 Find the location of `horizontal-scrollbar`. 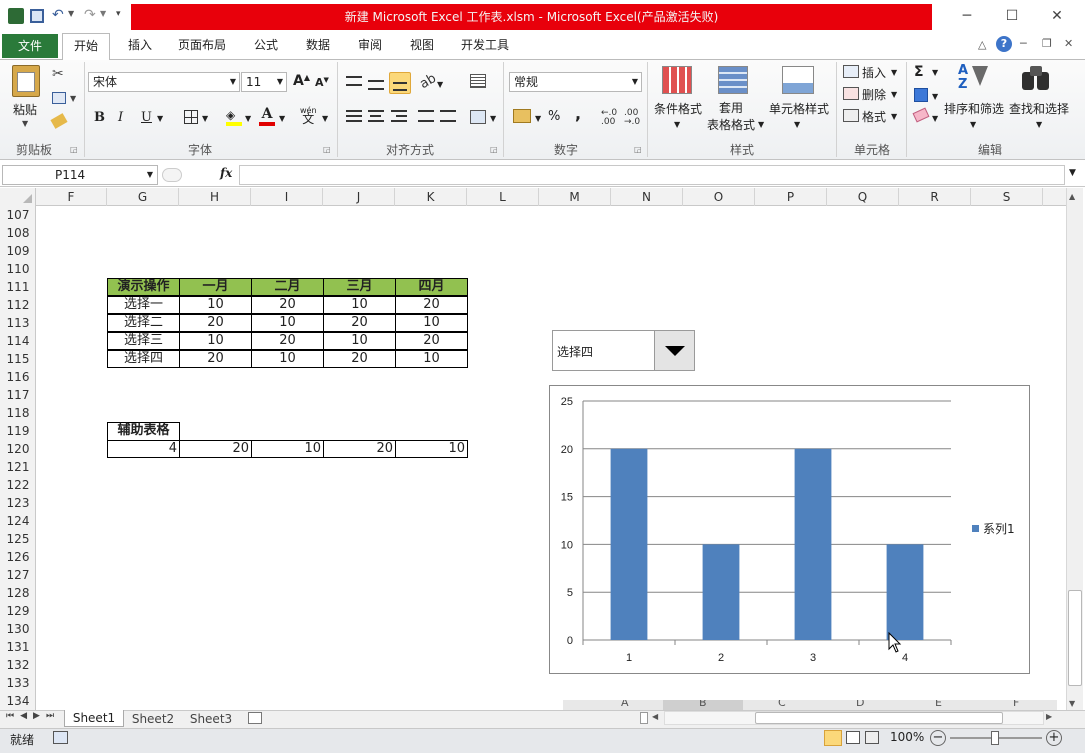

horizontal-scrollbar is located at coordinates (854, 718).